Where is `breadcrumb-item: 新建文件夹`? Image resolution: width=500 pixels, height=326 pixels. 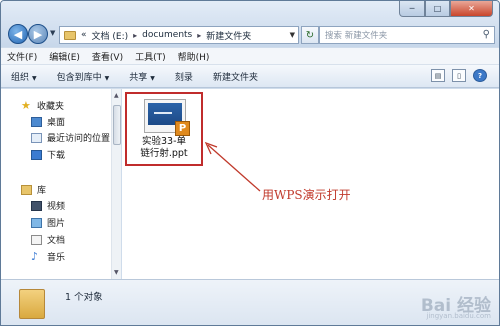 breadcrumb-item: 新建文件夹 is located at coordinates (228, 35).